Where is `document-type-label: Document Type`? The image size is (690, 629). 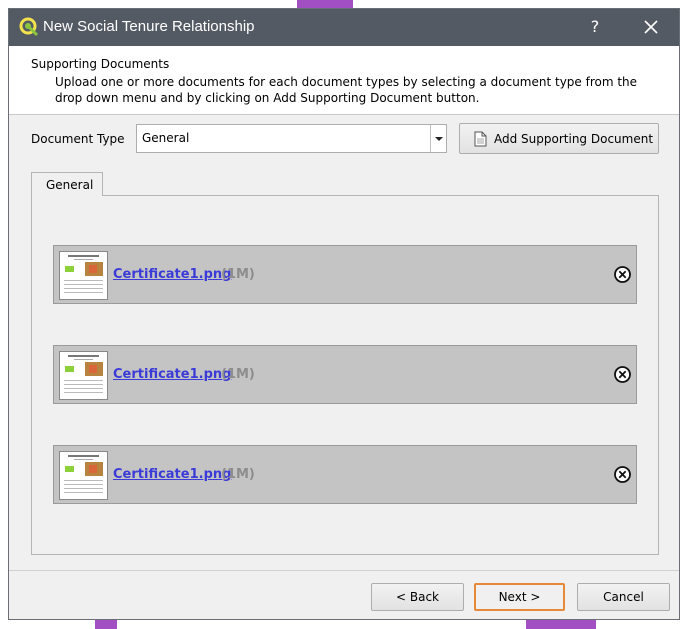
document-type-label: Document Type is located at coordinates (78, 139).